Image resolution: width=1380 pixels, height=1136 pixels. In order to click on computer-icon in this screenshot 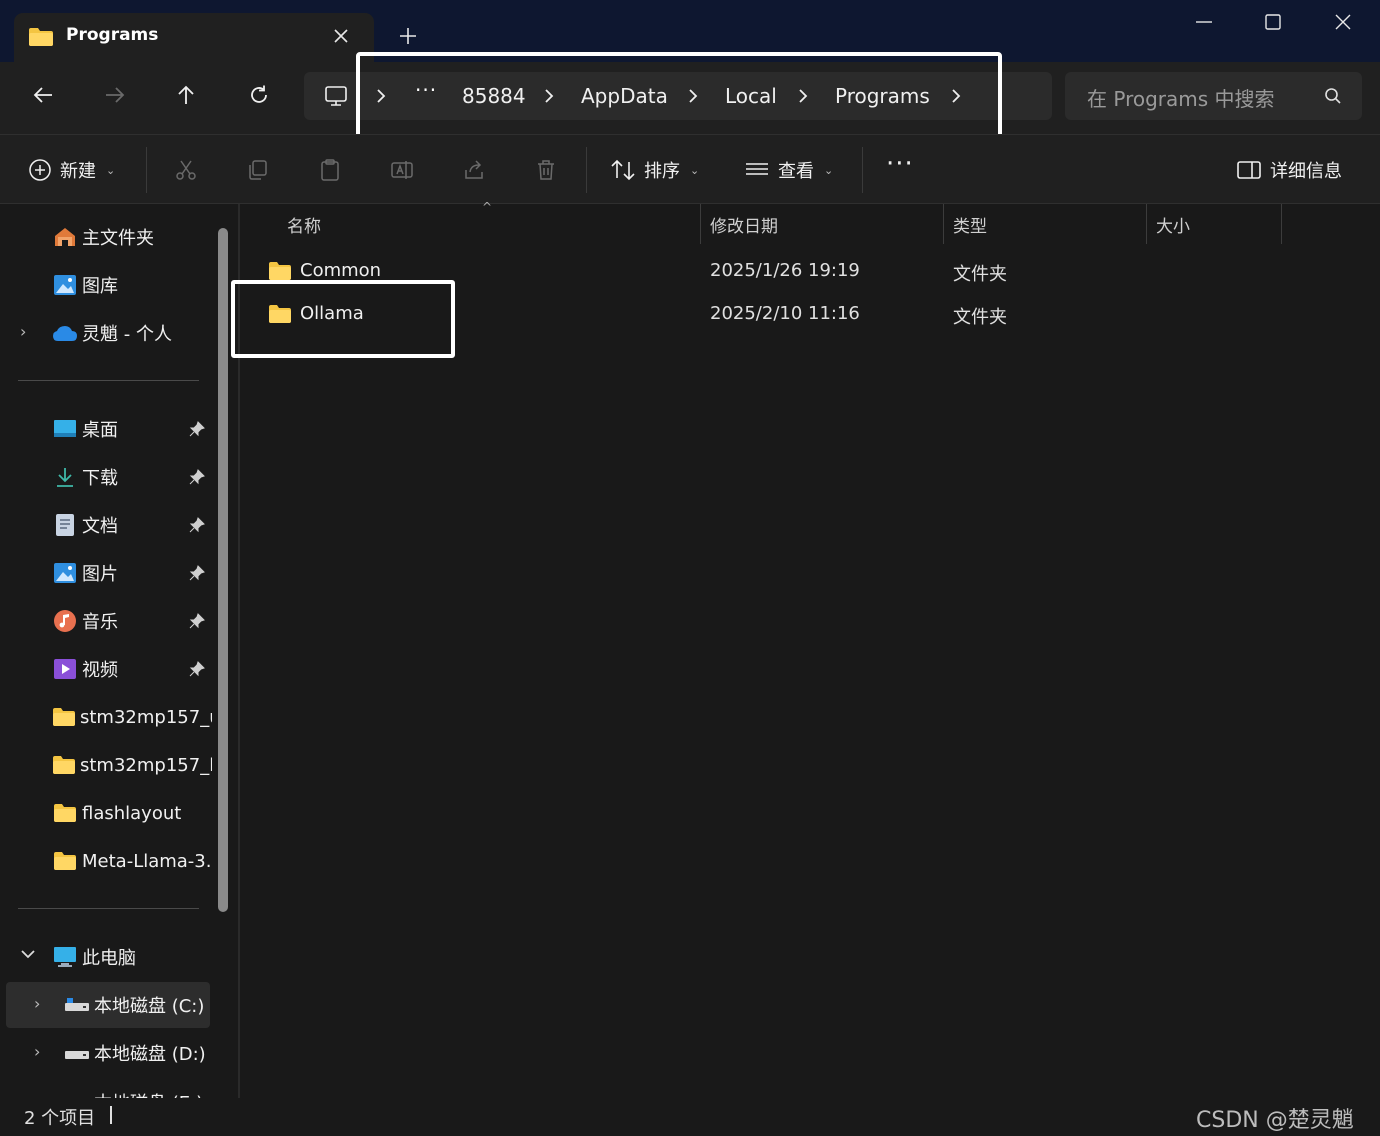, I will do `click(336, 96)`.